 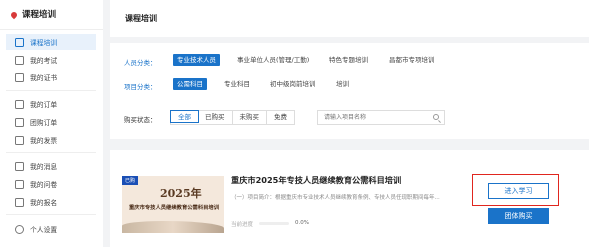 I want to click on location-pin-icon, so click(x=14, y=14).